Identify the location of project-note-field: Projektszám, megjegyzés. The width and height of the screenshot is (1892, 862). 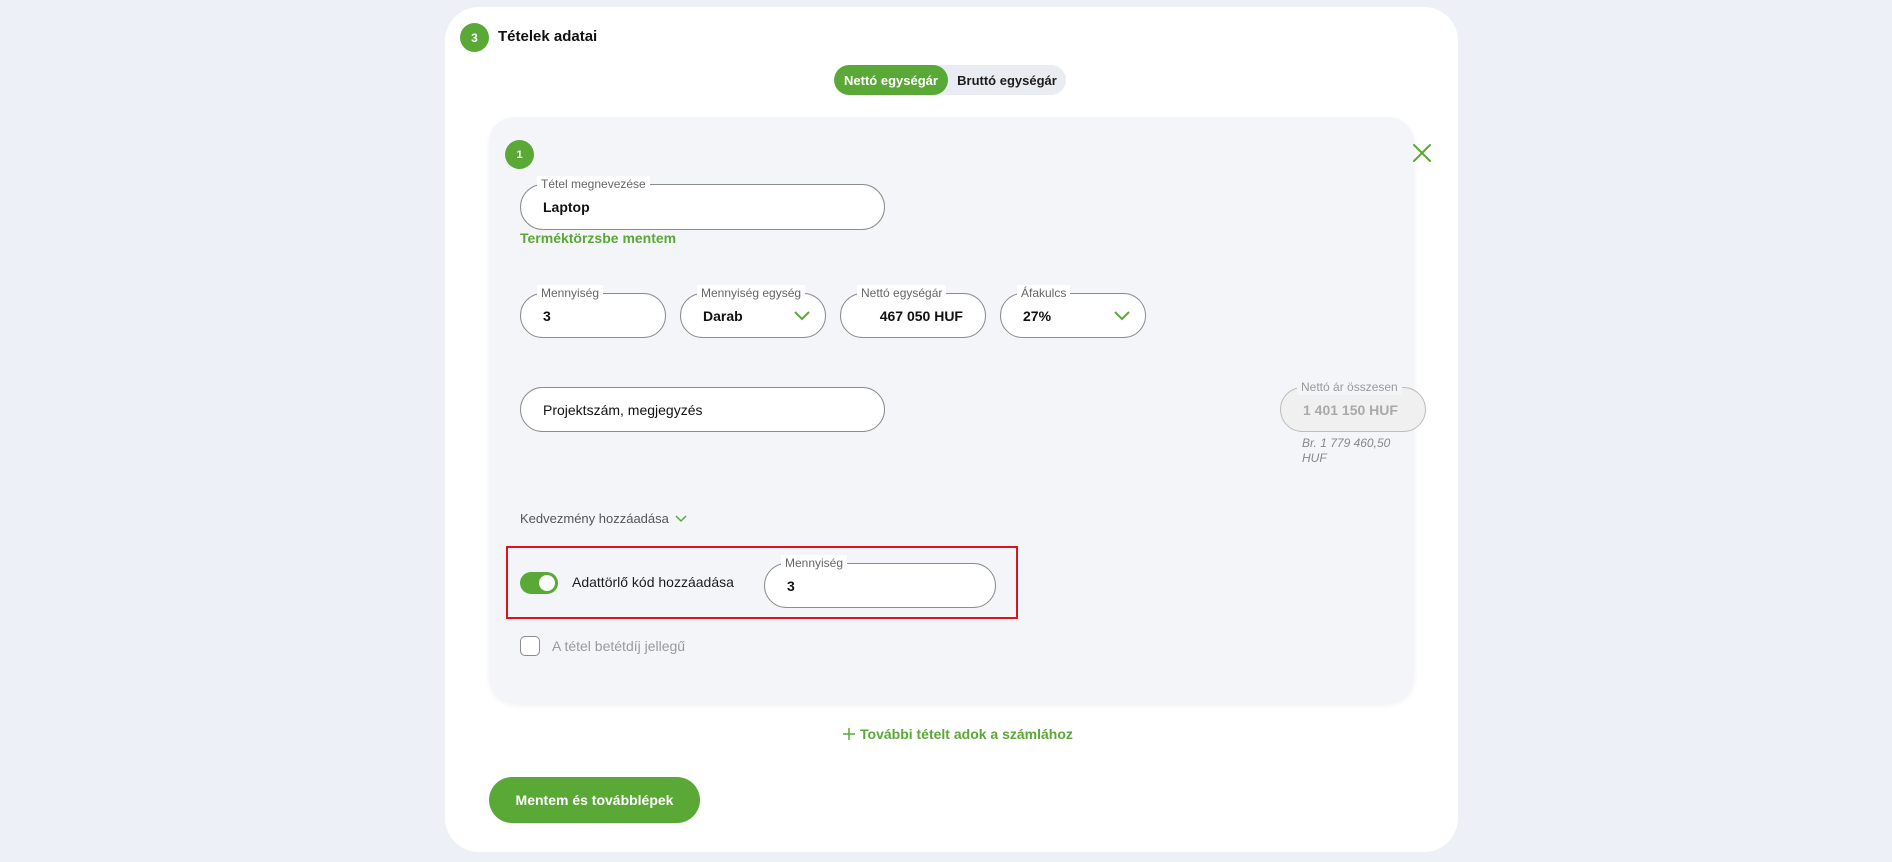
(702, 409).